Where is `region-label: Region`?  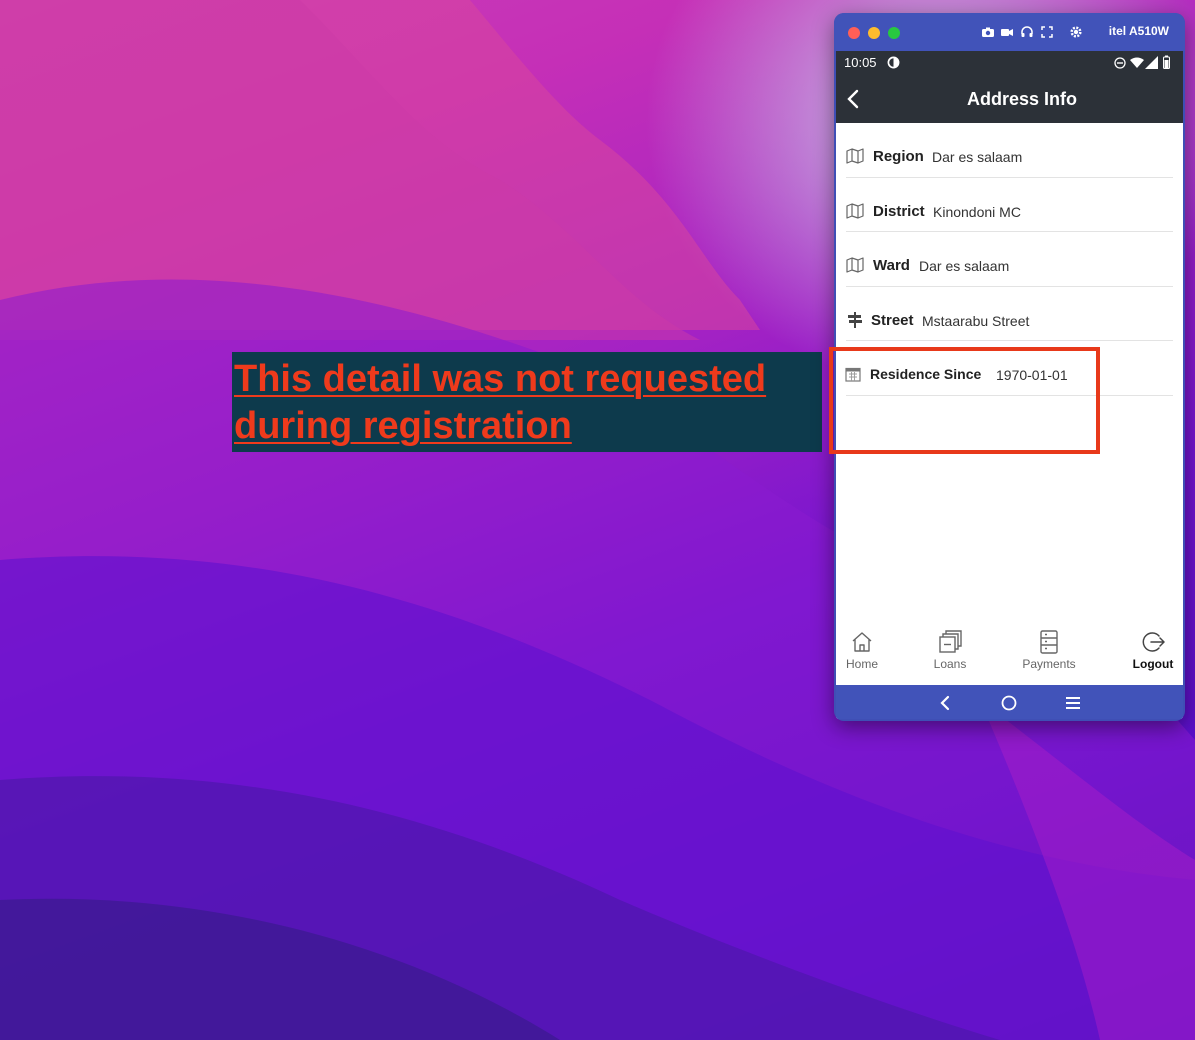
region-label: Region is located at coordinates (898, 156).